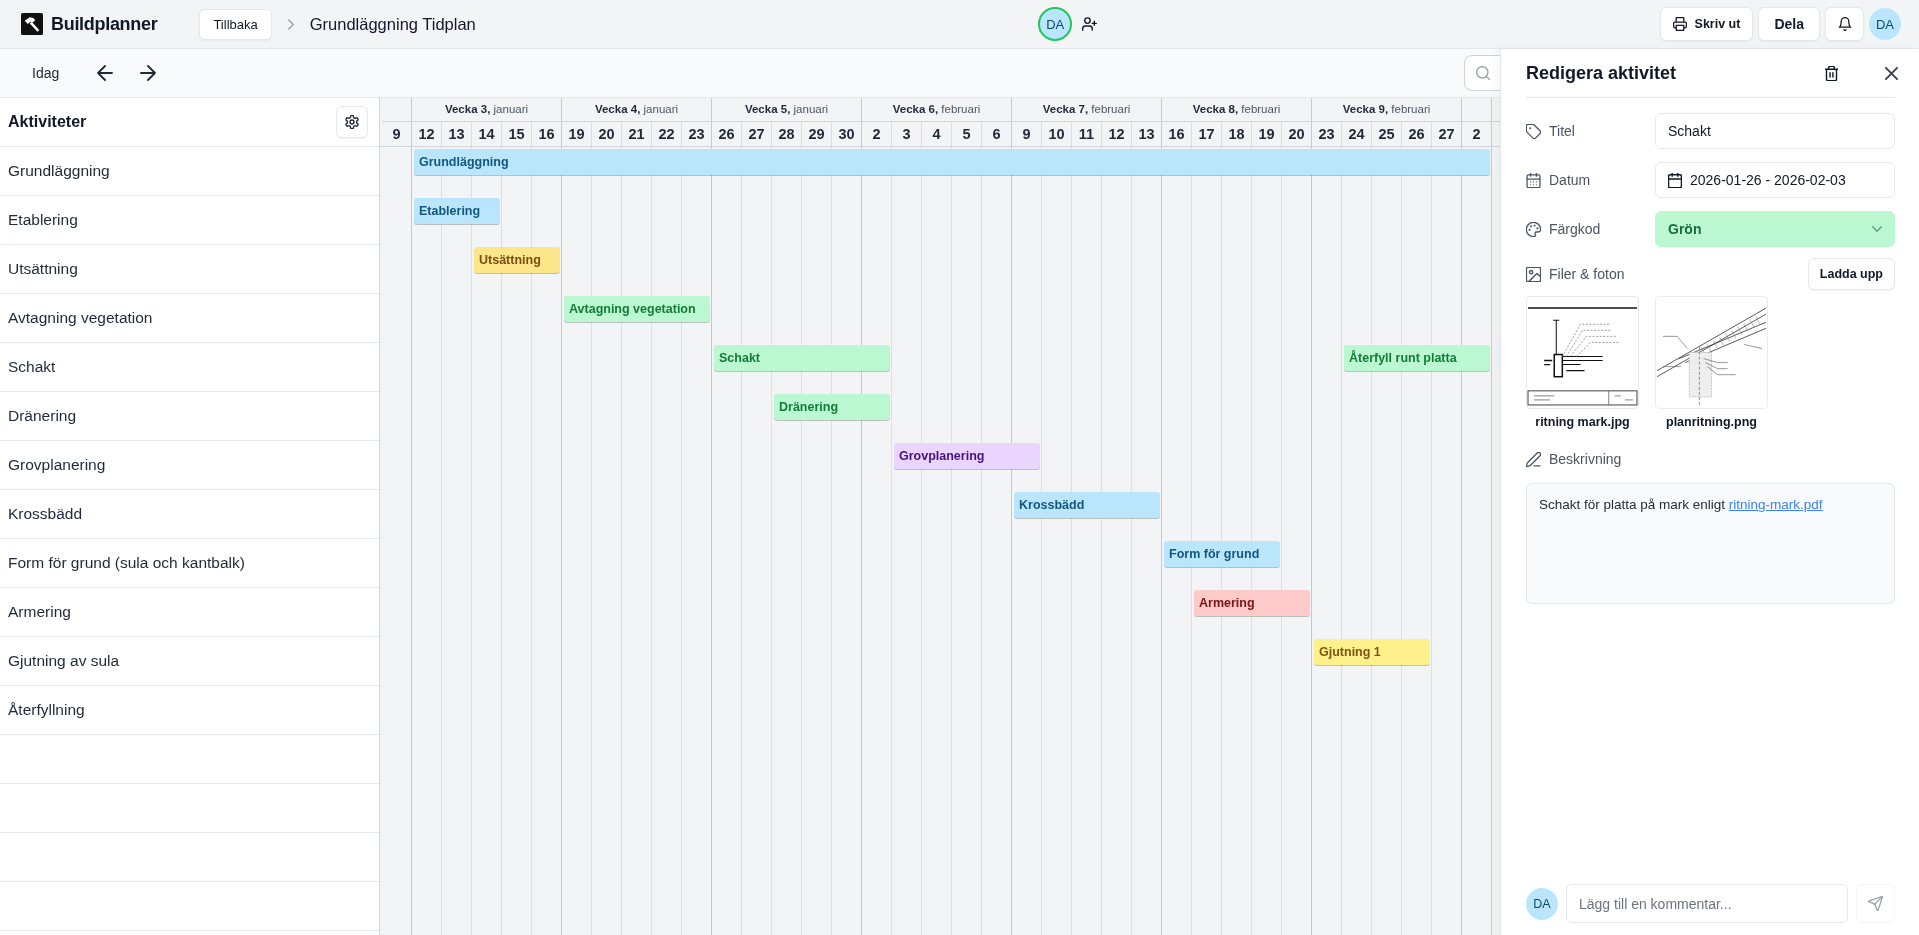 The width and height of the screenshot is (1919, 935). Describe the element at coordinates (1875, 903) in the screenshot. I see `send-icon` at that location.